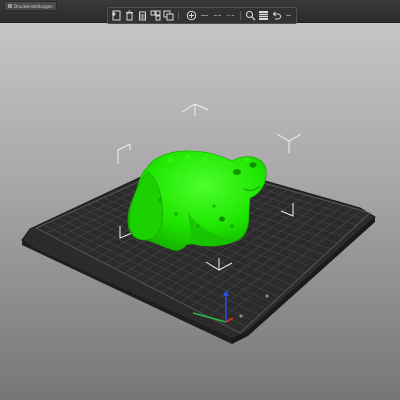  I want to click on split-objects-icon, so click(217, 15).